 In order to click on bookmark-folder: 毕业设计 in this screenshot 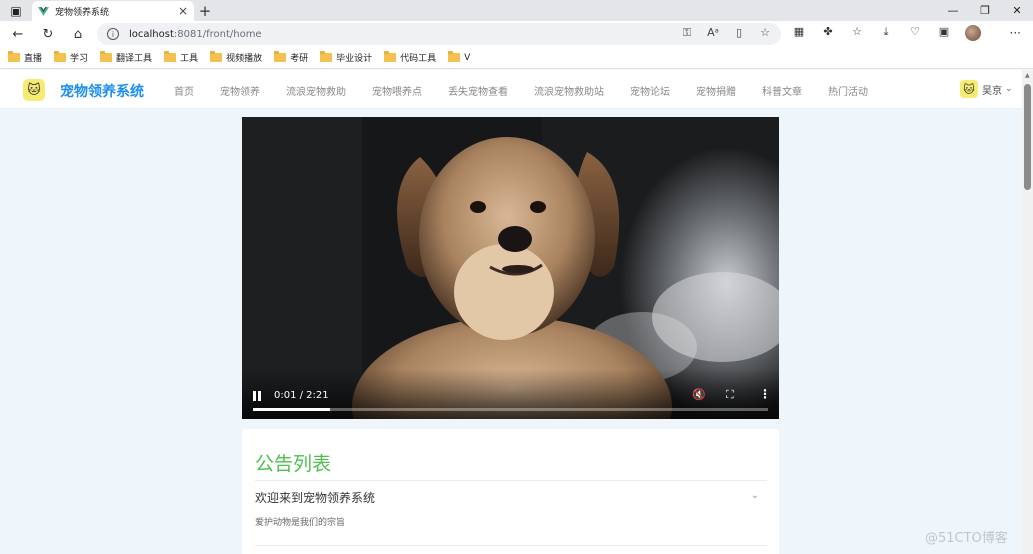, I will do `click(346, 57)`.